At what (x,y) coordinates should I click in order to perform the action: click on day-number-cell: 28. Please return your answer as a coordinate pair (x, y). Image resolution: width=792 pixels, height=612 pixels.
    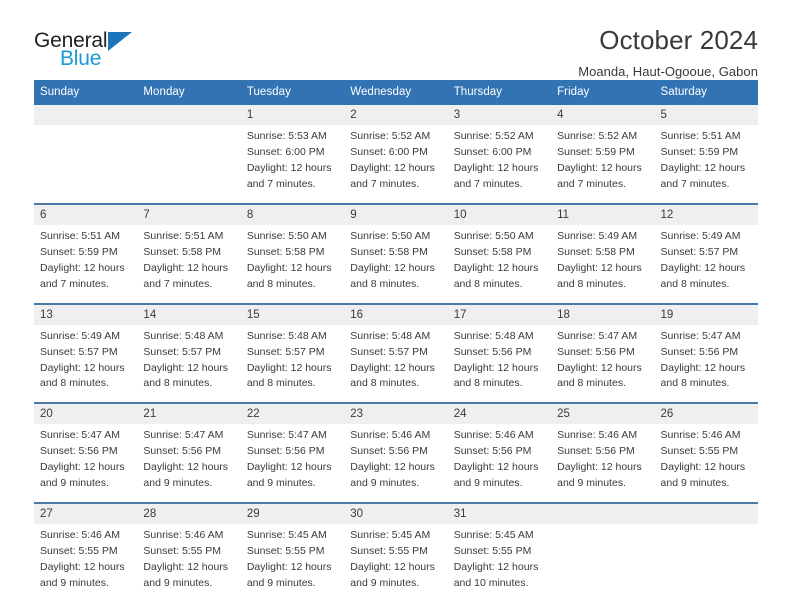
    Looking at the image, I should click on (189, 513).